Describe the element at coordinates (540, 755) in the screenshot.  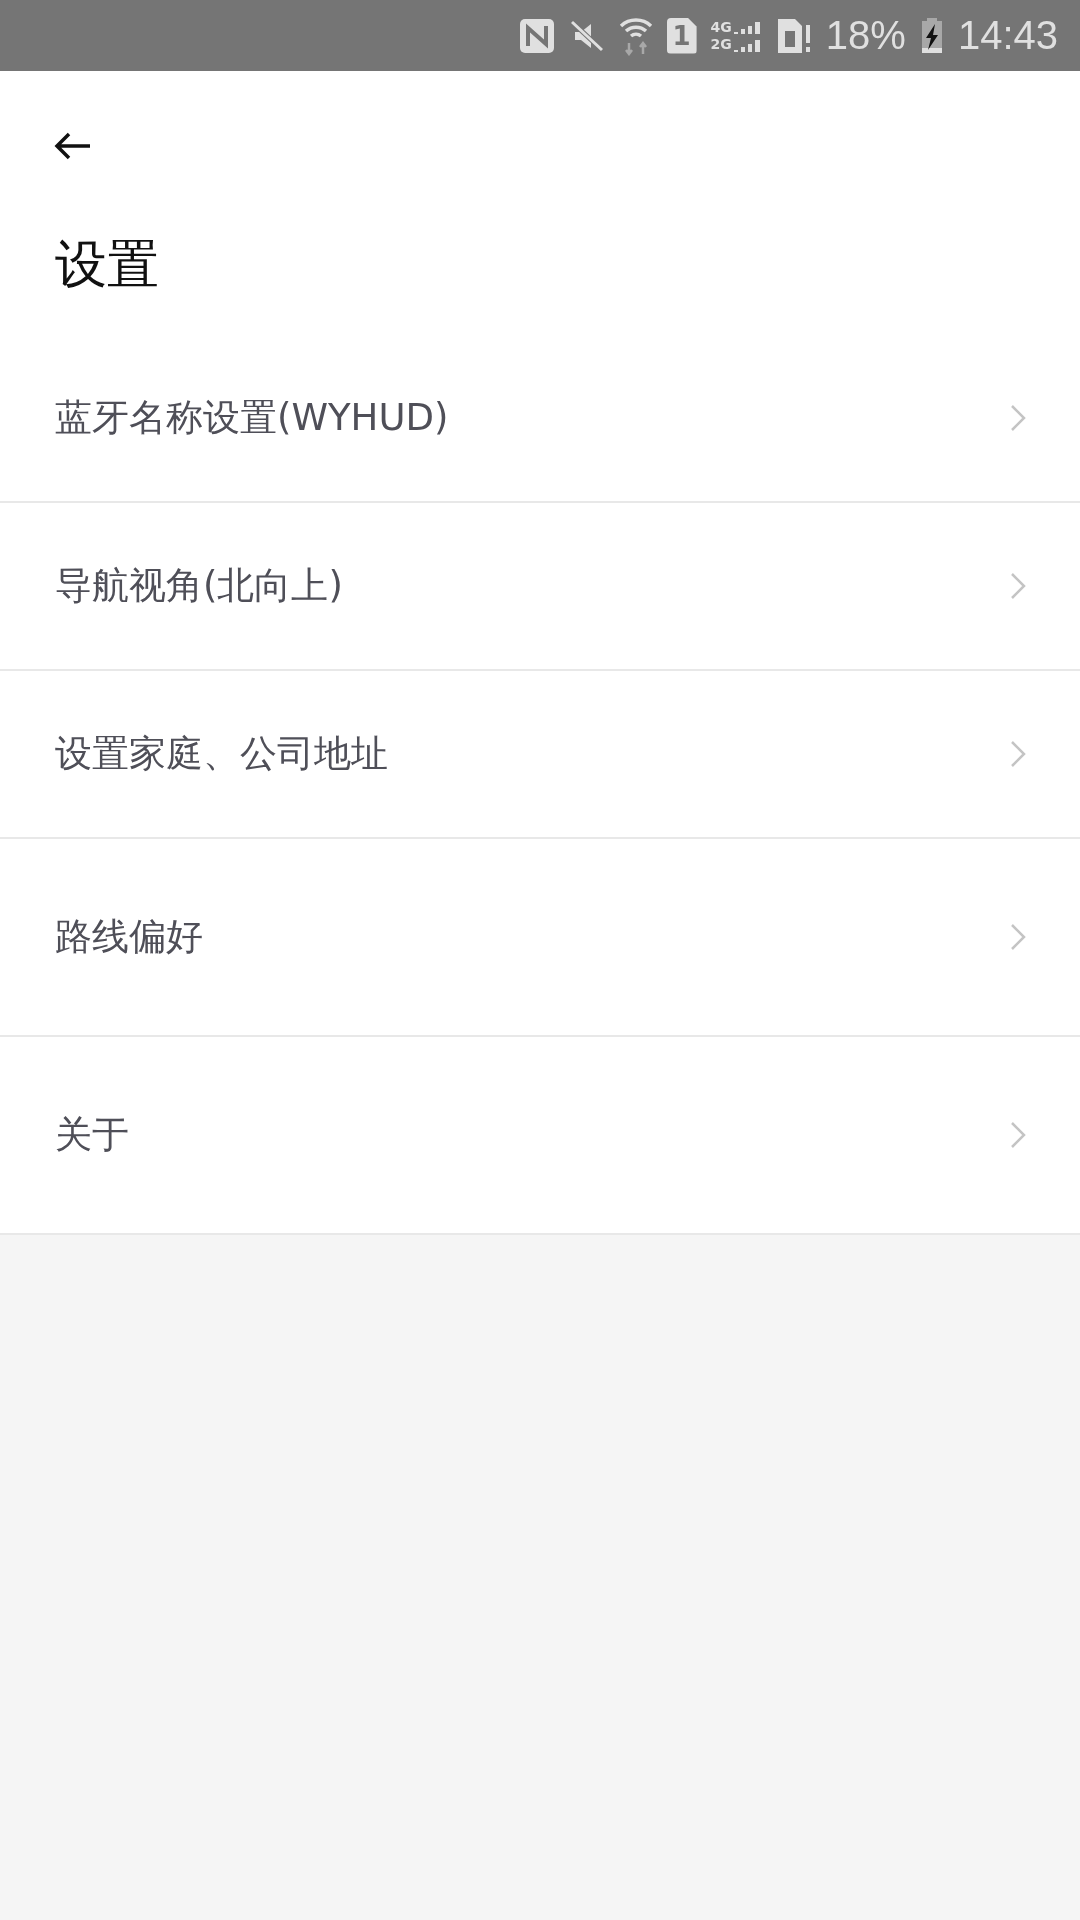
I see `settings-item: 设置家庭、公司地址` at that location.